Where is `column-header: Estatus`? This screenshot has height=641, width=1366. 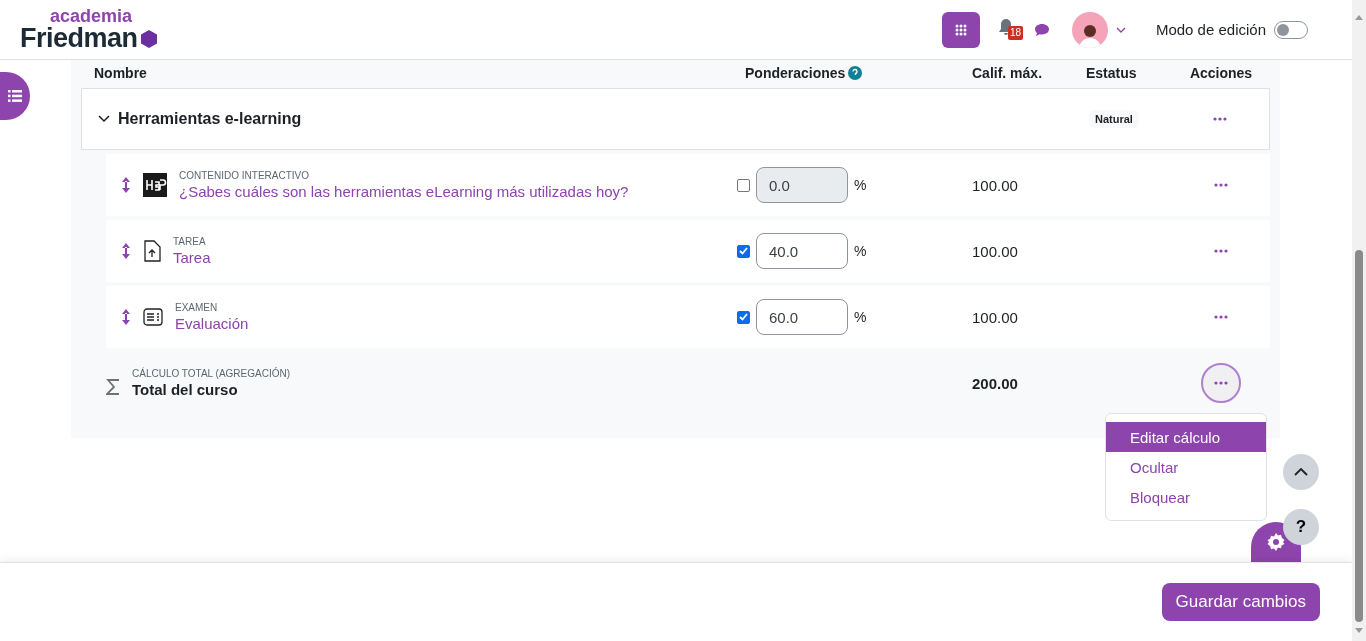 column-header: Estatus is located at coordinates (1112, 73).